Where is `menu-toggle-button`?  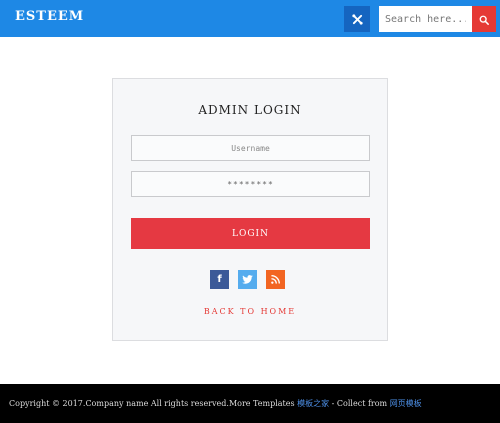
menu-toggle-button is located at coordinates (357, 19).